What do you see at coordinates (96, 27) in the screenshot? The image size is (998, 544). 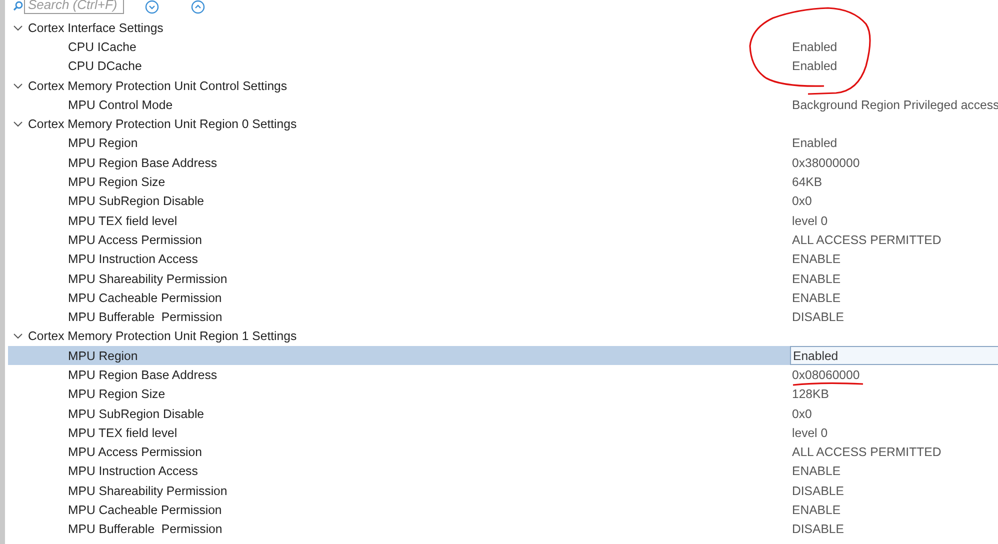 I see `group-title: Cortex Interface Settings` at bounding box center [96, 27].